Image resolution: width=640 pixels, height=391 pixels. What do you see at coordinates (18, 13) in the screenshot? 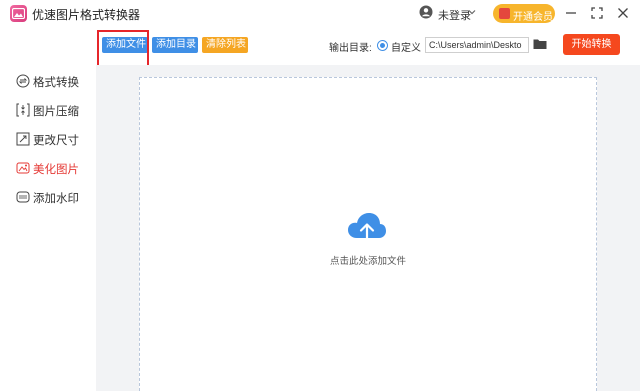
I see `app-logo-icon` at bounding box center [18, 13].